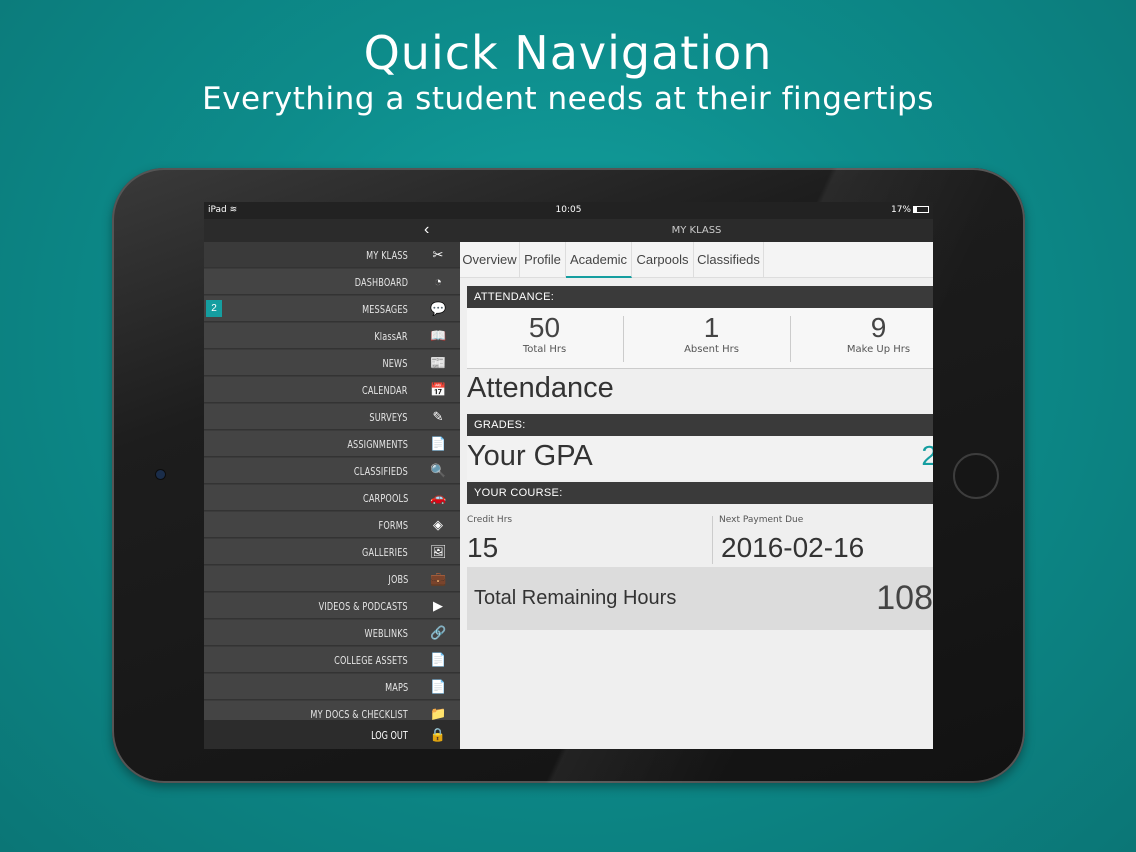 This screenshot has height=852, width=1136. Describe the element at coordinates (437, 734) in the screenshot. I see `lock-icon: 🔒` at that location.